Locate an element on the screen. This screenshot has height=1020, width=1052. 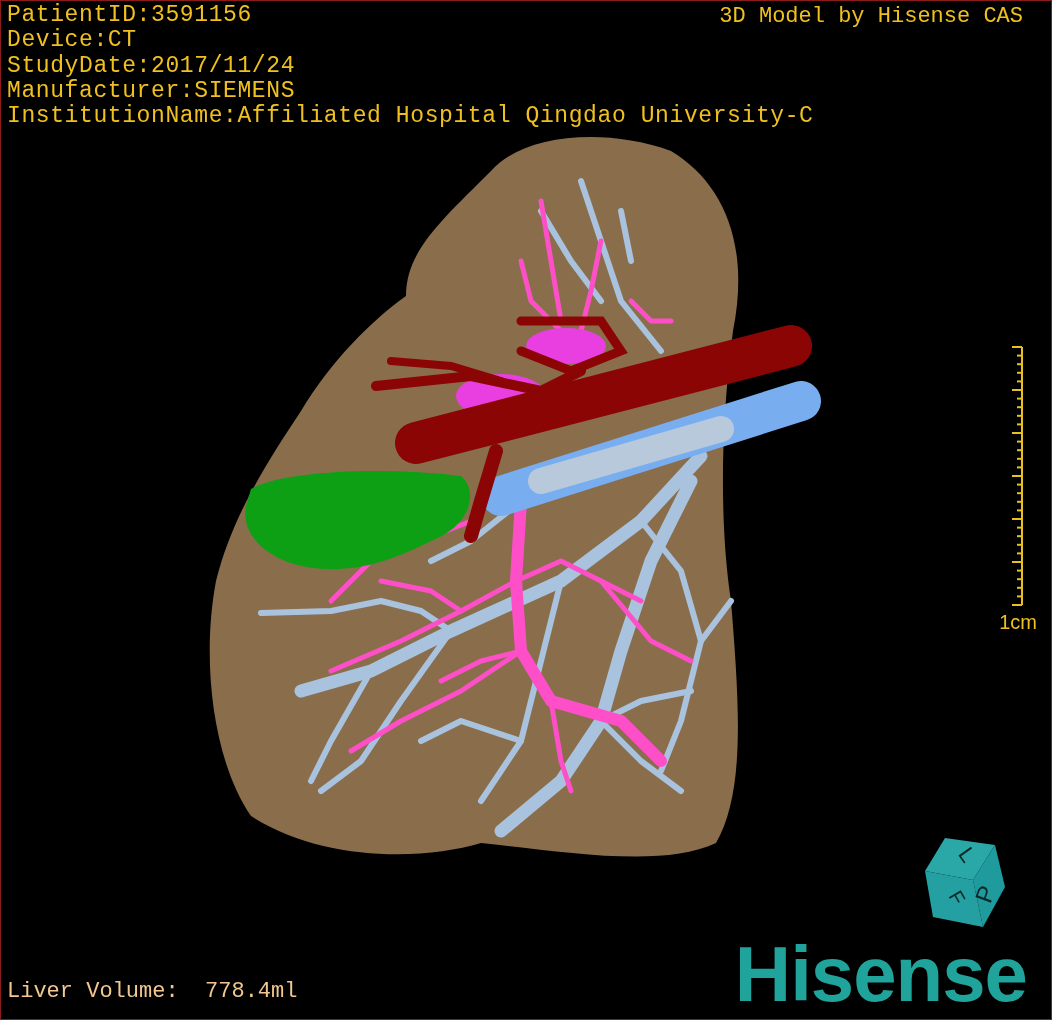
cube-face-label: L is located at coordinates (967, 854).